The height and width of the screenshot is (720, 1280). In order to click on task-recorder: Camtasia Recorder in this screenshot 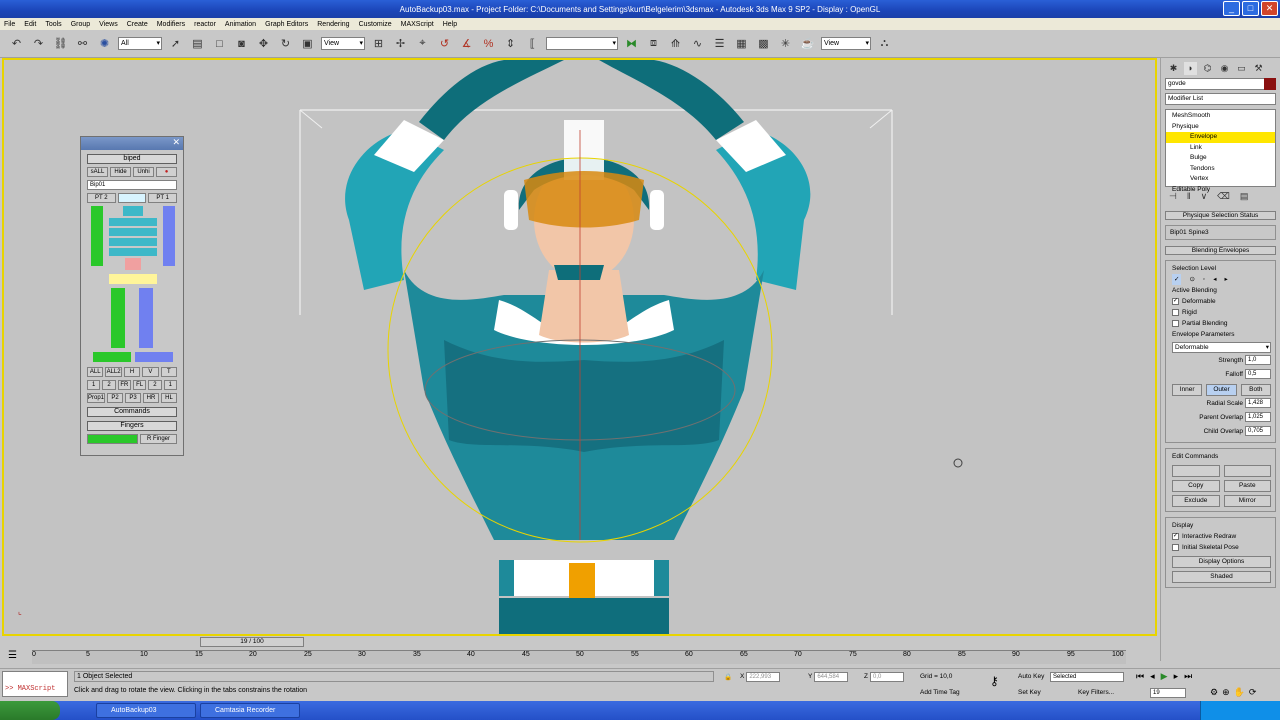, I will do `click(250, 710)`.